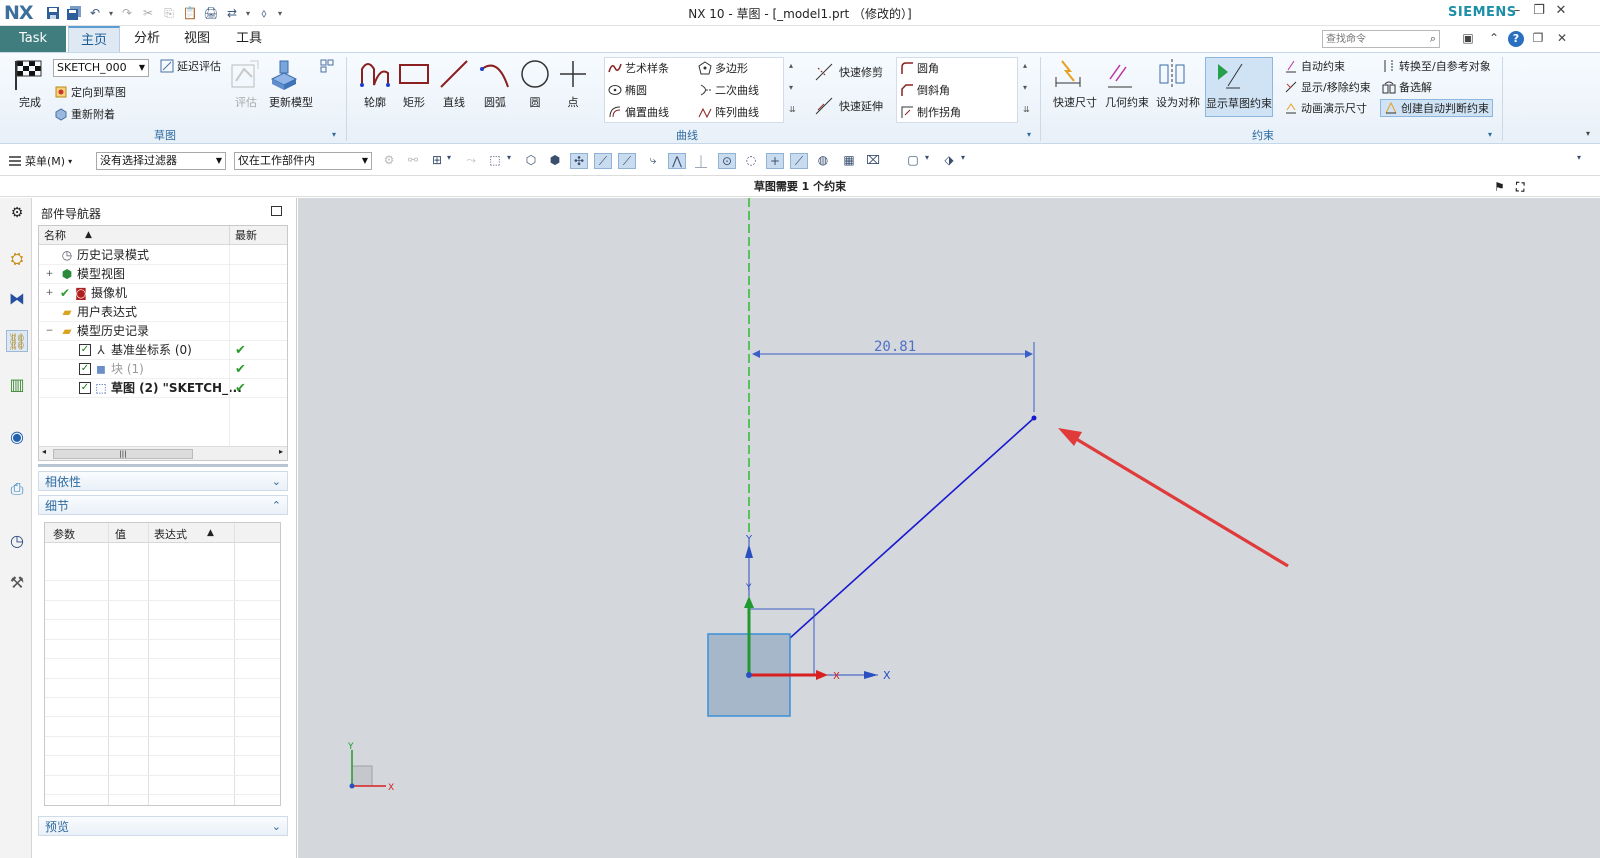 This screenshot has width=1600, height=858. I want to click on studio-spline-button: 艺术样条, so click(638, 68).